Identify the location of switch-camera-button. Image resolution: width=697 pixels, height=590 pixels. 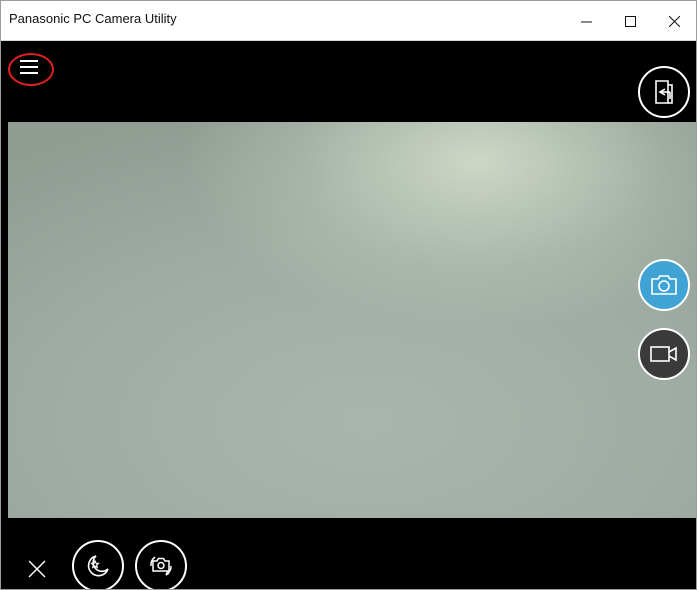
(161, 564).